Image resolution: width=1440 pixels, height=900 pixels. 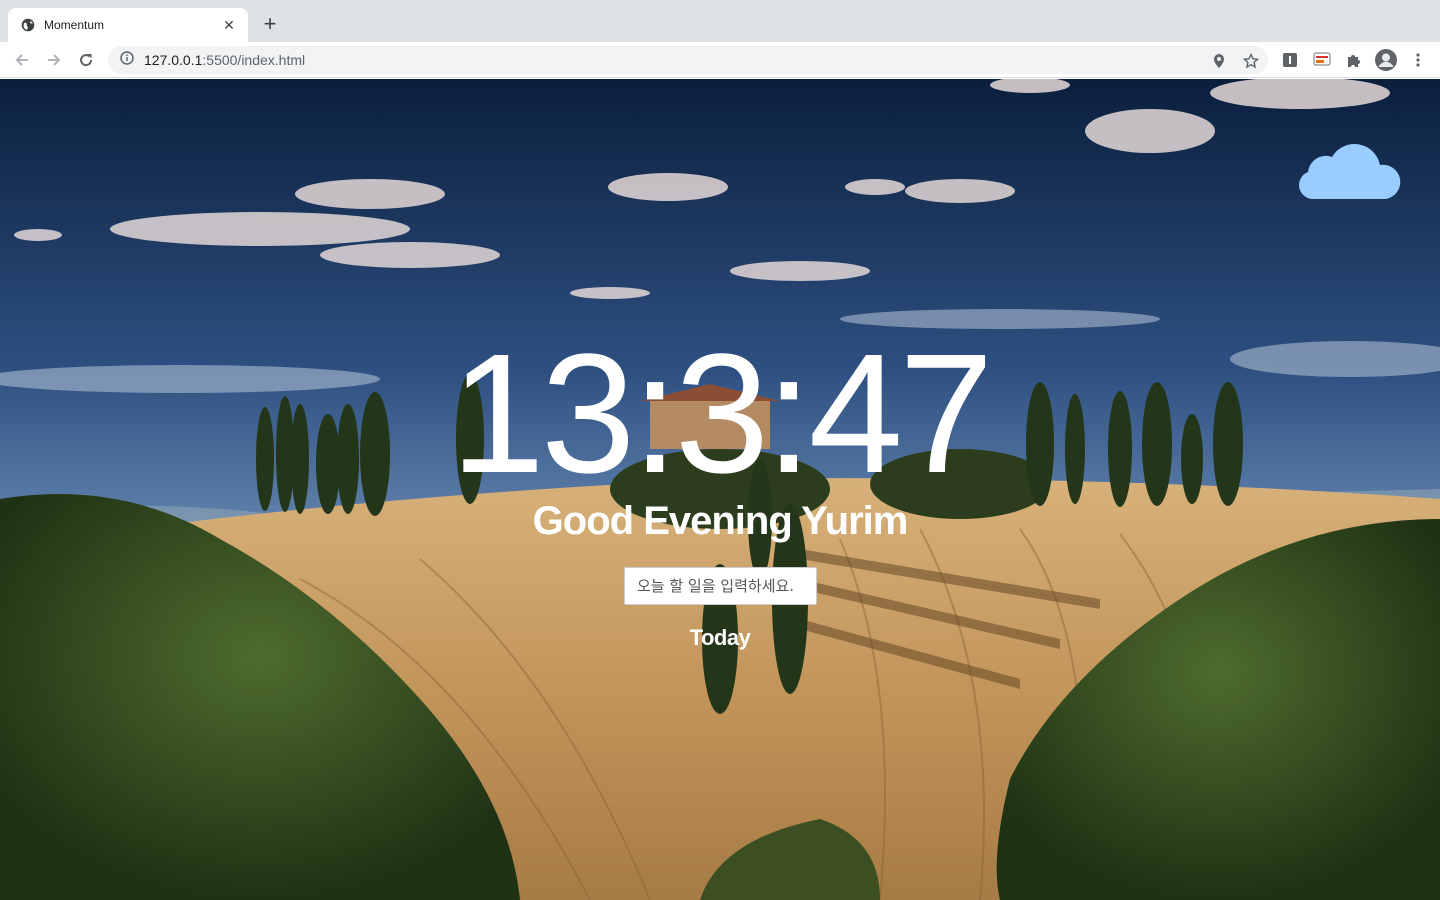 What do you see at coordinates (127, 60) in the screenshot?
I see `info-icon` at bounding box center [127, 60].